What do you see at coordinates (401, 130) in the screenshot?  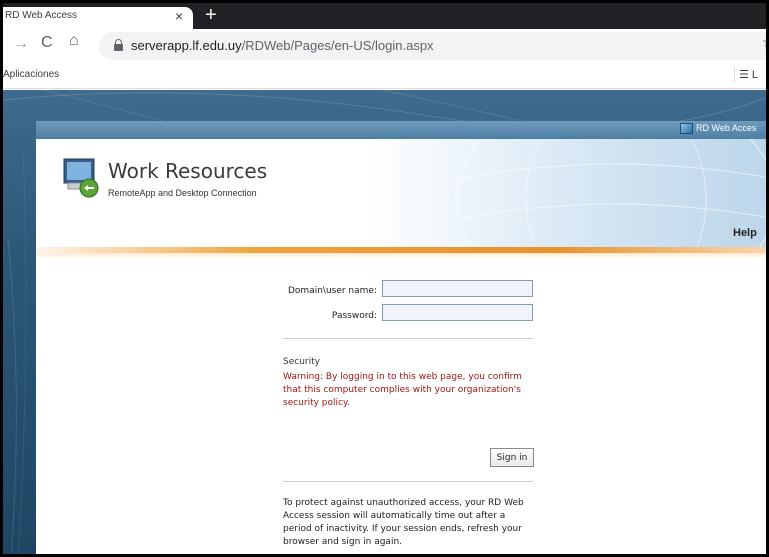 I see `panel-top-bar: RD Web Acces` at bounding box center [401, 130].